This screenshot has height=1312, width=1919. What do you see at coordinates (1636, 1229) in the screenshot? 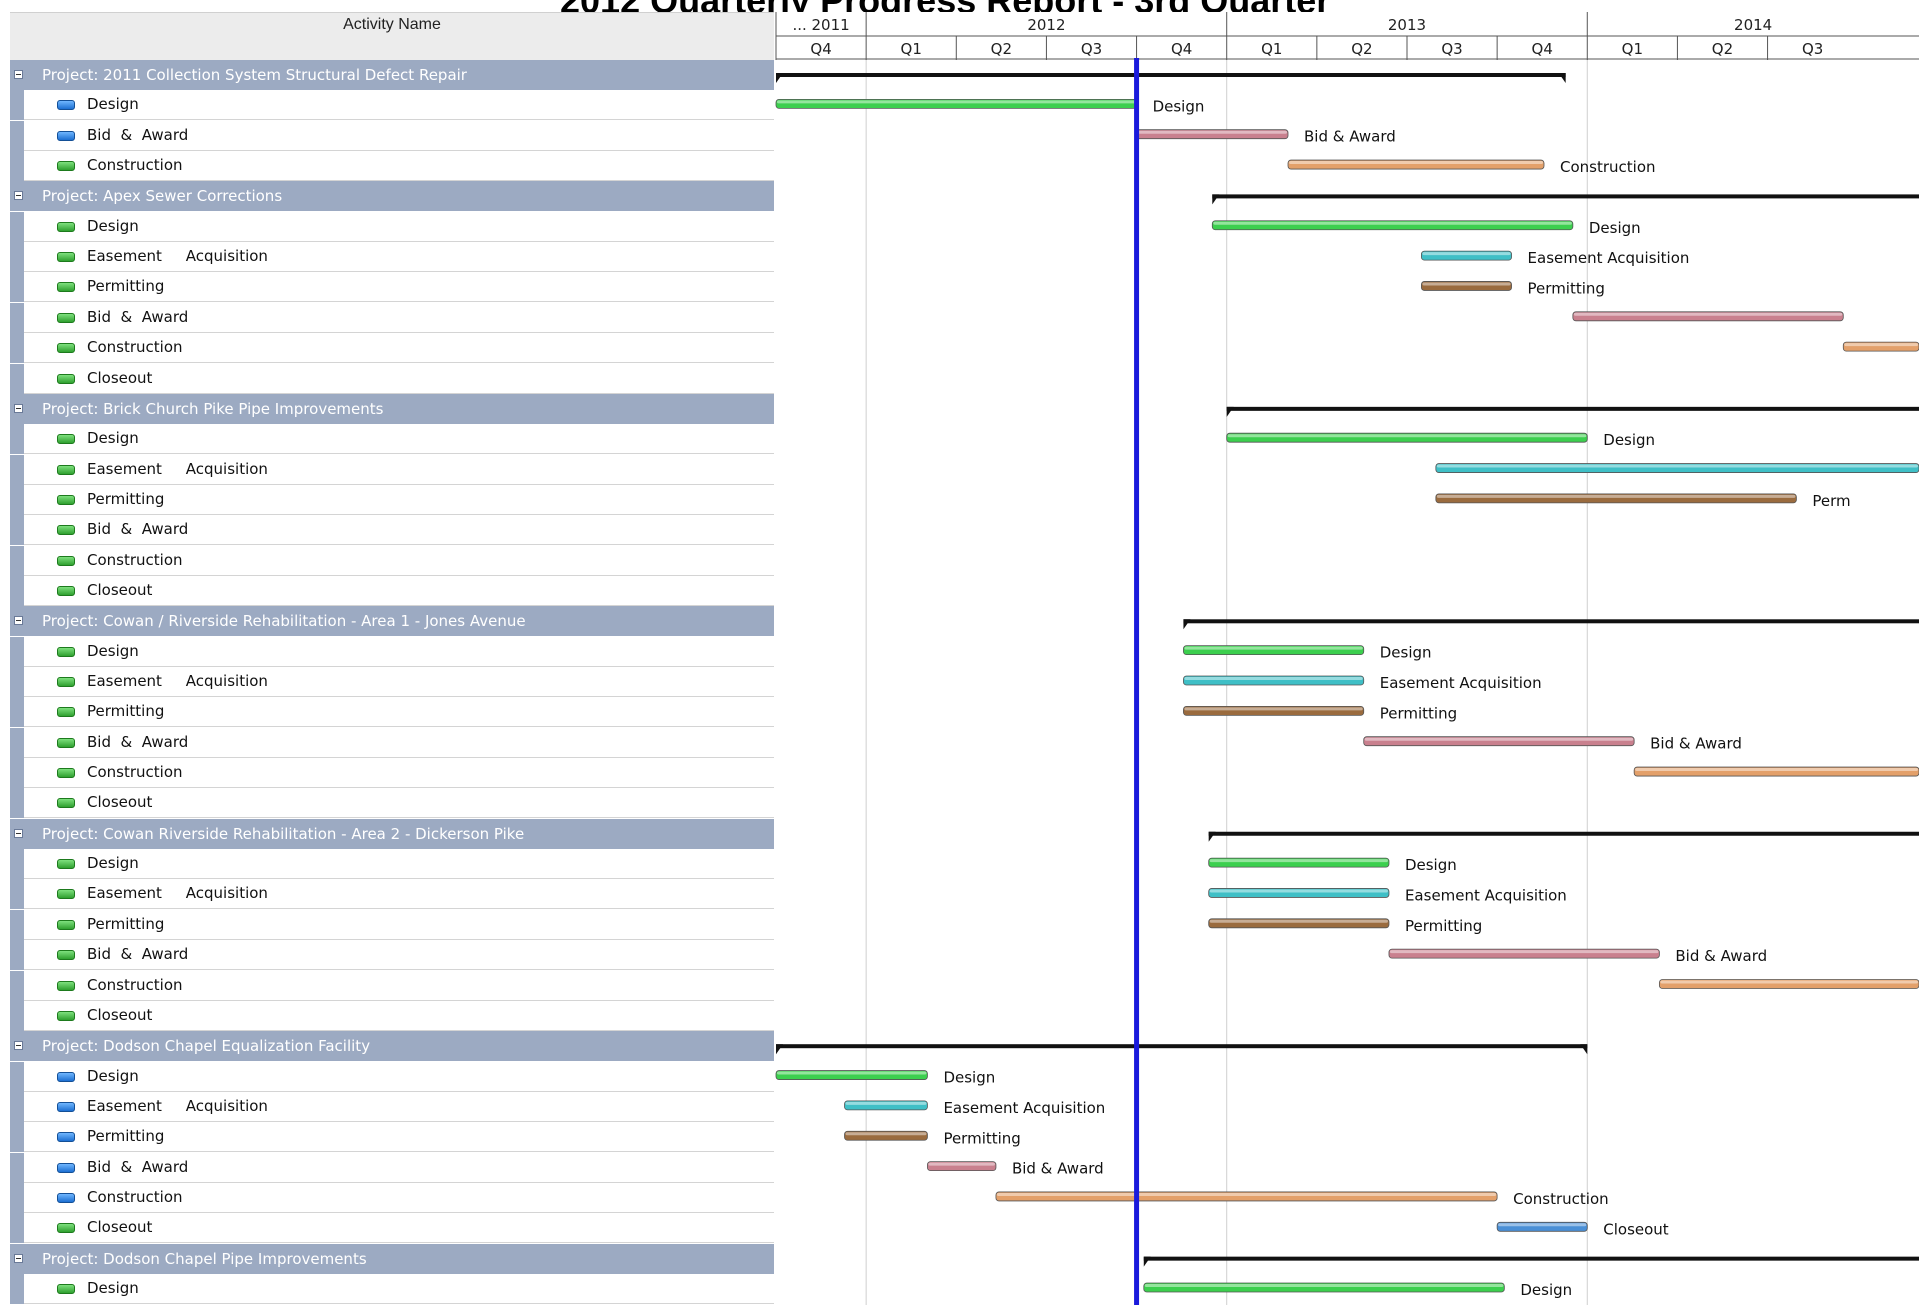
I see `task-bar-label: Closeout` at bounding box center [1636, 1229].